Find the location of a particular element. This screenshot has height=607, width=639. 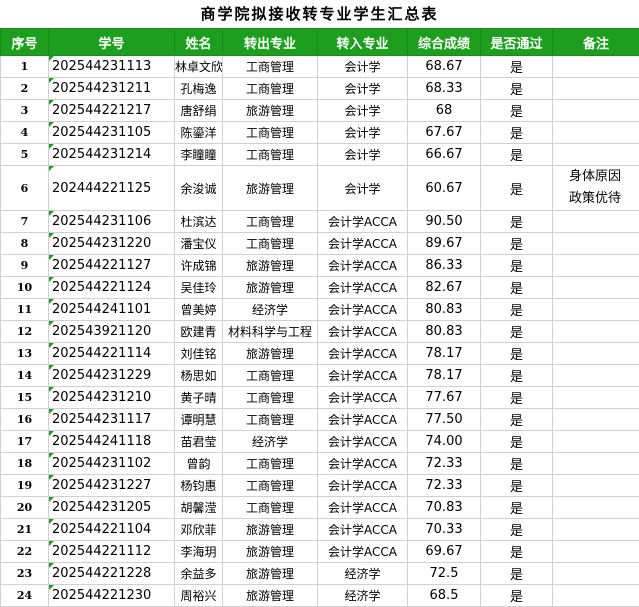

cell-student-id: 202544231113 is located at coordinates (112, 67).